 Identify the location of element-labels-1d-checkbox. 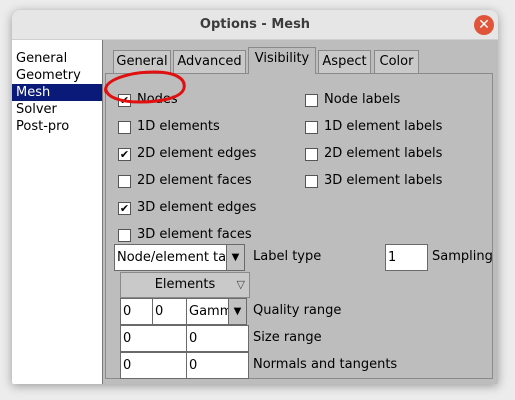
(311, 127).